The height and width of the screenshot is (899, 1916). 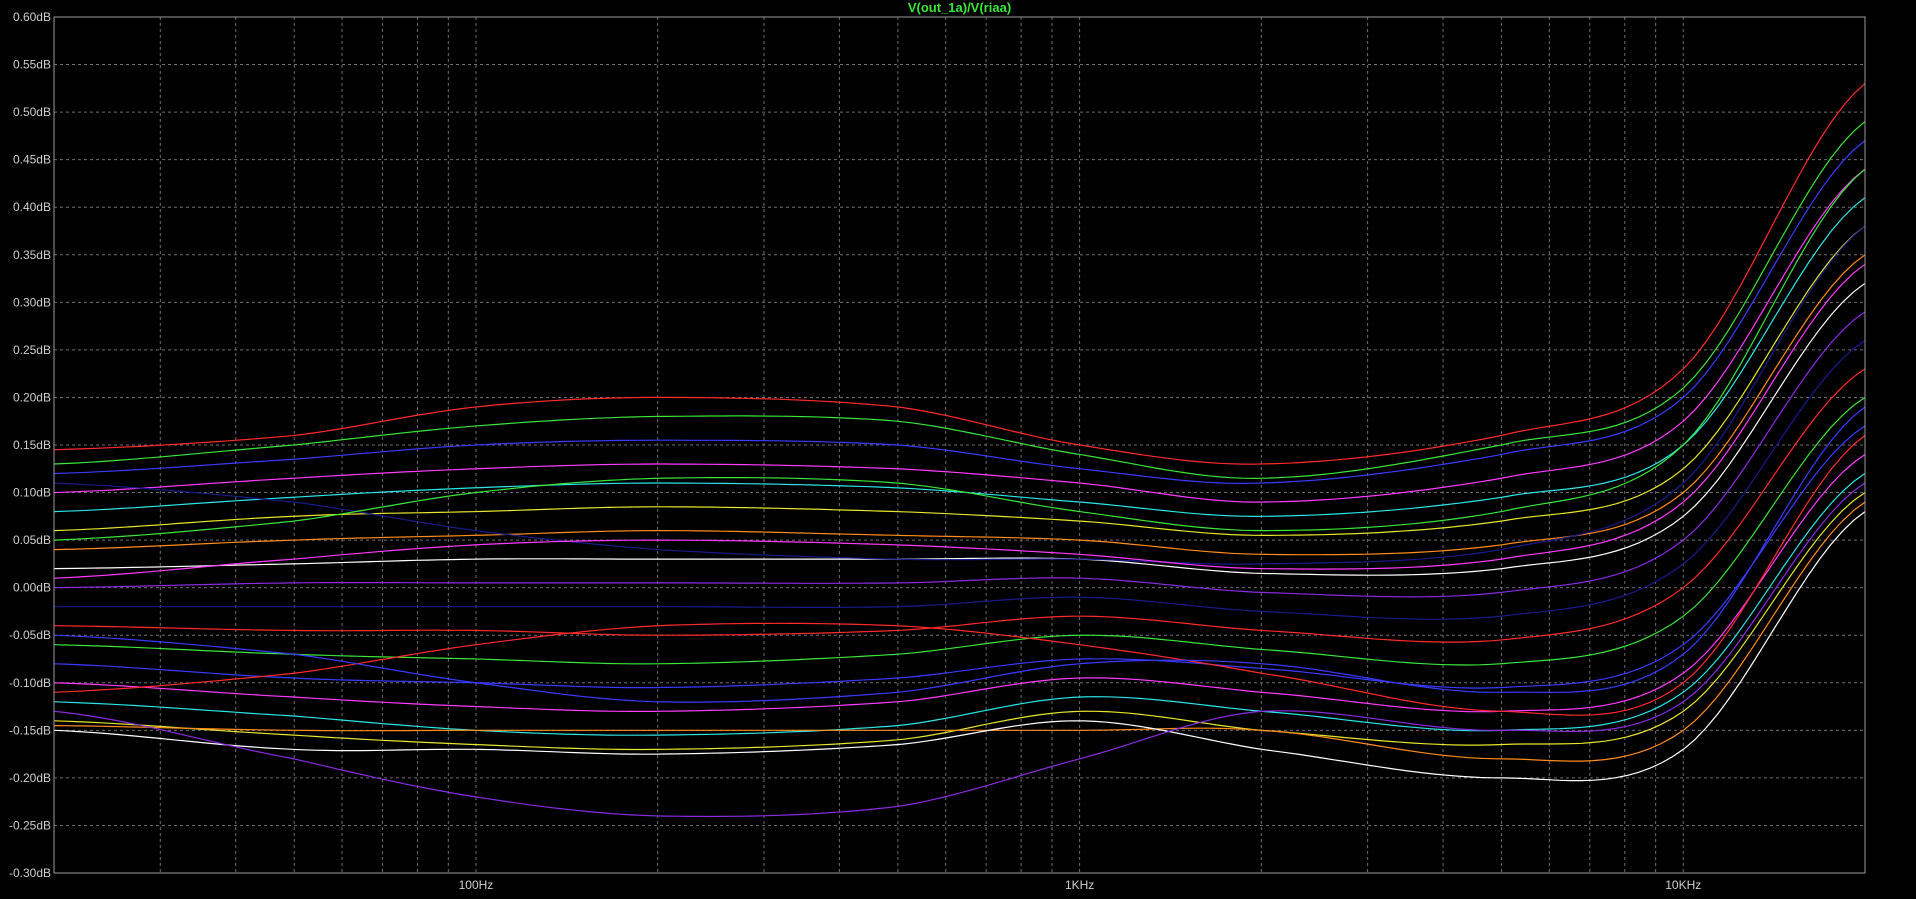 What do you see at coordinates (476, 885) in the screenshot?
I see `x-tick-label: 100Hz` at bounding box center [476, 885].